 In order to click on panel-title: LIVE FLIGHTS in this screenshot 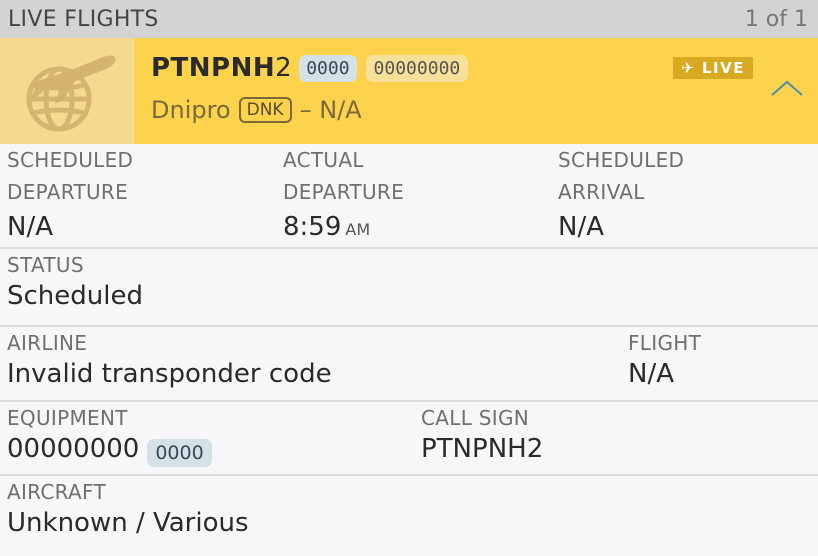, I will do `click(83, 19)`.